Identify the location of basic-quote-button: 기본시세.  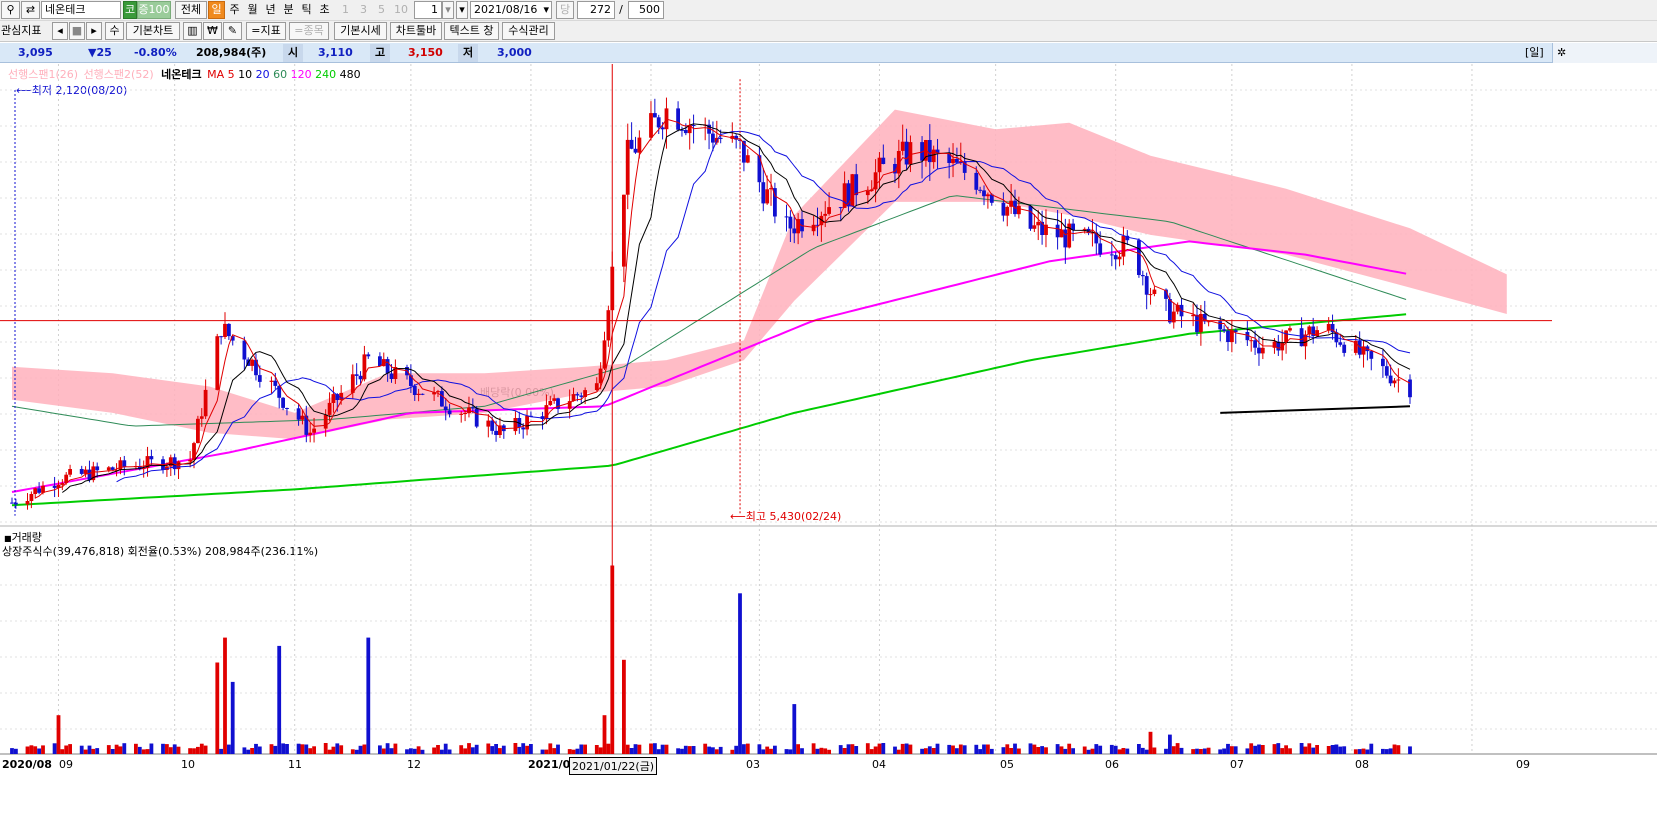
(360, 31).